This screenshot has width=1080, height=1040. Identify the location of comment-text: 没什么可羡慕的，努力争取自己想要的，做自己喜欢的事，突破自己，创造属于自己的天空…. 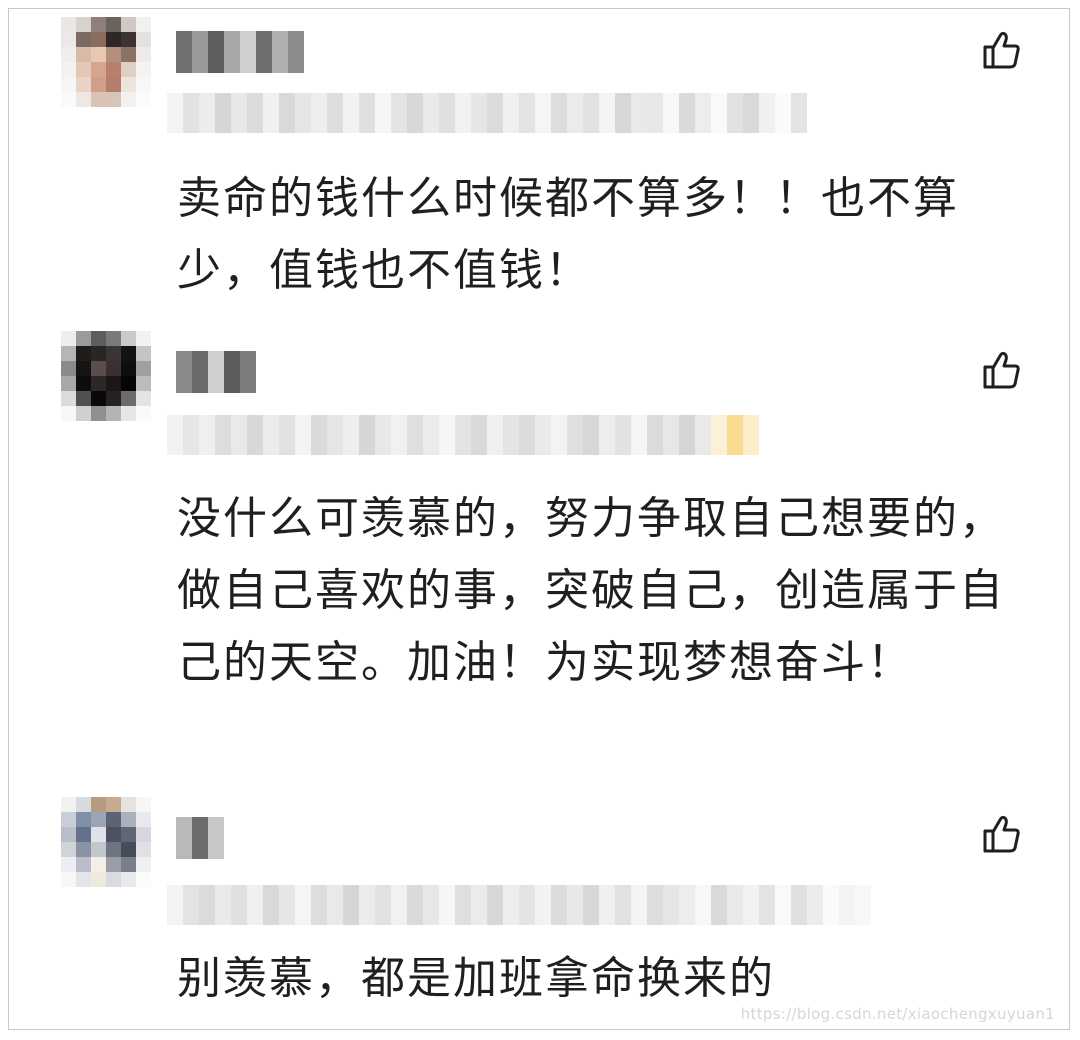
(591, 590).